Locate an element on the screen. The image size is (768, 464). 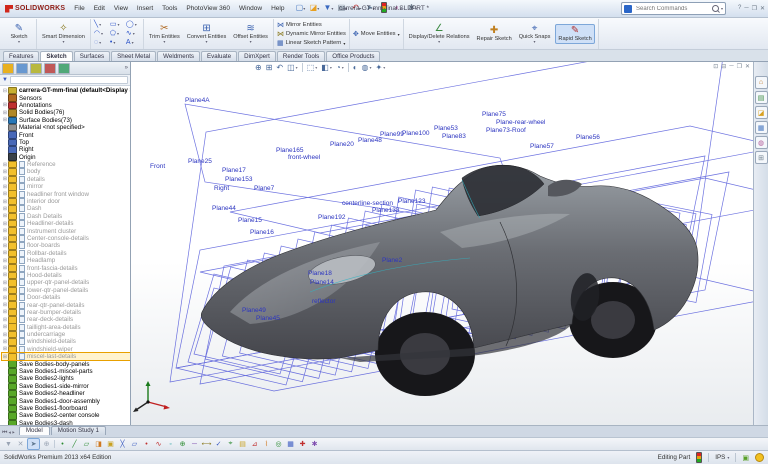
plane-label: Plane17 is located at coordinates (234, 170).